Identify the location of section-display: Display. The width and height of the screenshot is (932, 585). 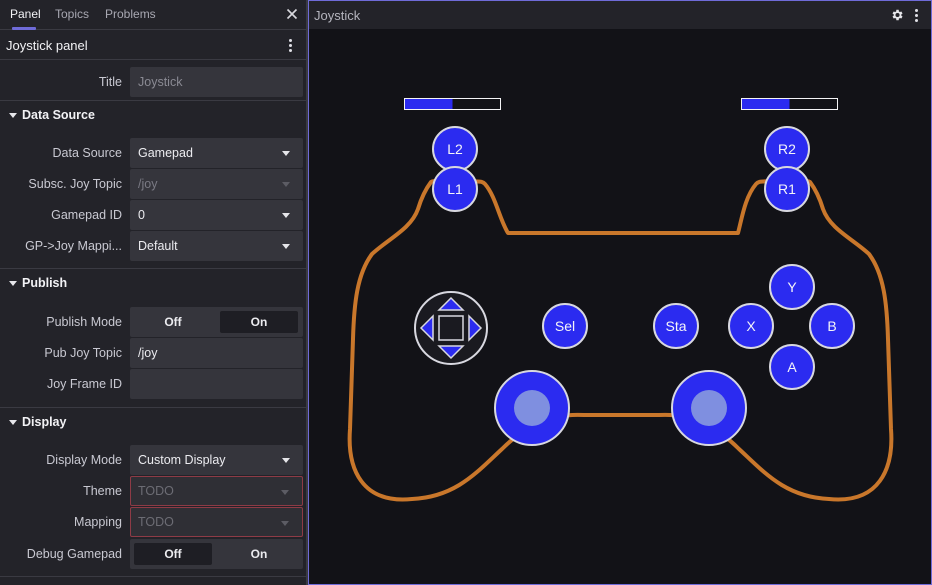
(153, 422).